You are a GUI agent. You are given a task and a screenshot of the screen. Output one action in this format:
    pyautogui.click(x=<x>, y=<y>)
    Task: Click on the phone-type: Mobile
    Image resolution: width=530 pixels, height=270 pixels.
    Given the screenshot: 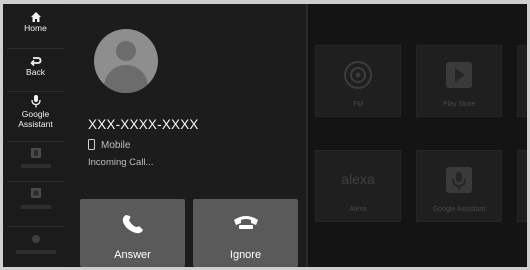 What is the action you would take?
    pyautogui.click(x=109, y=145)
    